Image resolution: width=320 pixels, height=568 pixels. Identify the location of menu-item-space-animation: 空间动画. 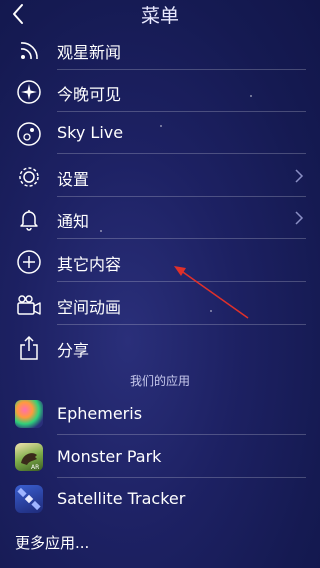
(160, 304).